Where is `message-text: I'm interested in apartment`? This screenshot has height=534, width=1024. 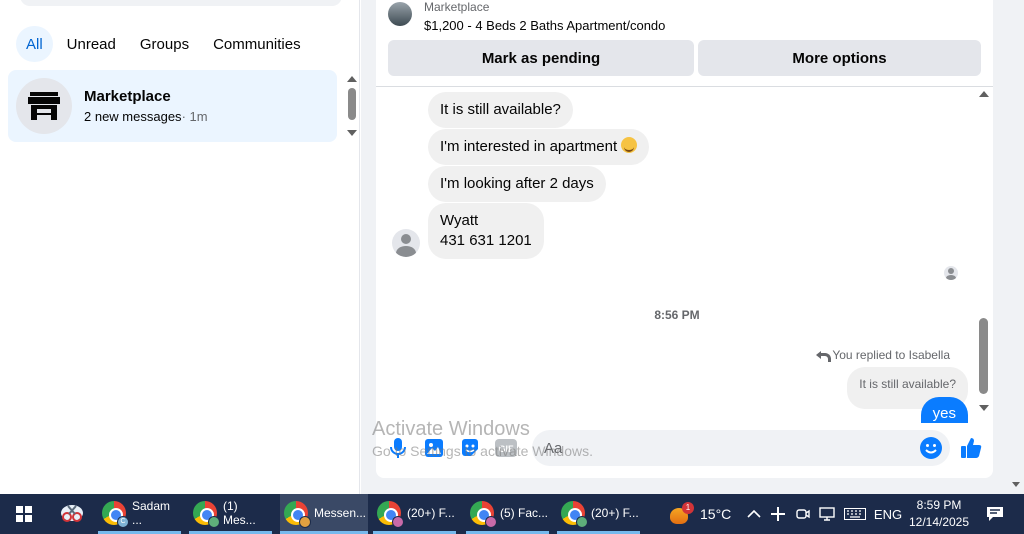 message-text: I'm interested in apartment is located at coordinates (529, 146).